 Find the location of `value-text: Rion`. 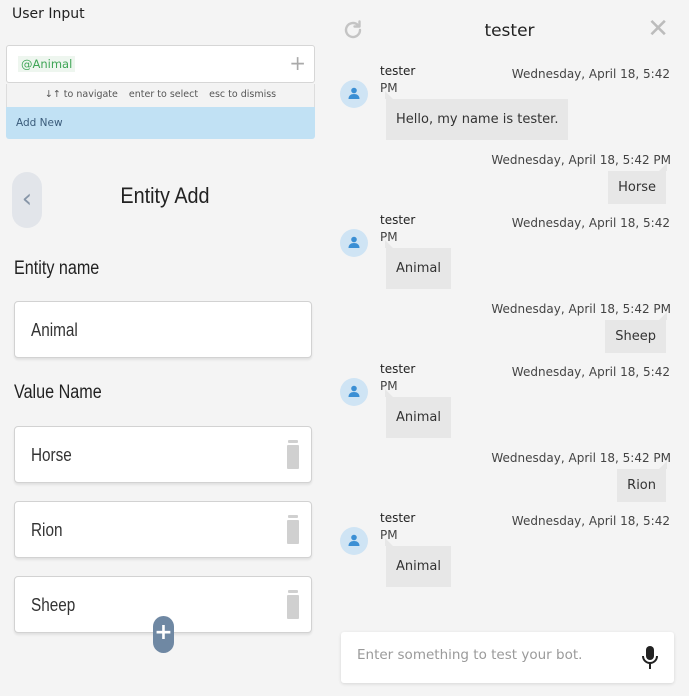

value-text: Rion is located at coordinates (47, 530).